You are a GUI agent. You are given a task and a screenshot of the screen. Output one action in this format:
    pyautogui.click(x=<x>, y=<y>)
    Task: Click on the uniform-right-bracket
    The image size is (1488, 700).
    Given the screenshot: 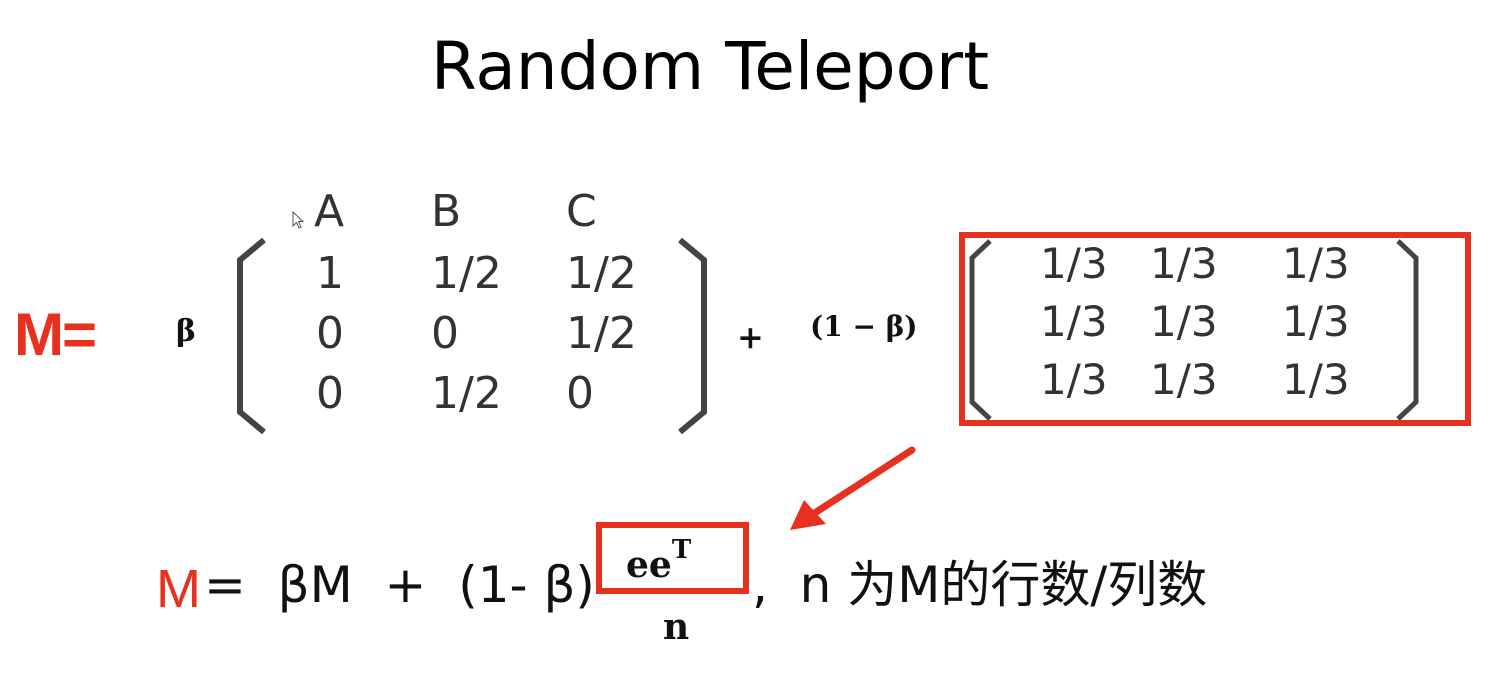 What is the action you would take?
    pyautogui.click(x=1407, y=330)
    